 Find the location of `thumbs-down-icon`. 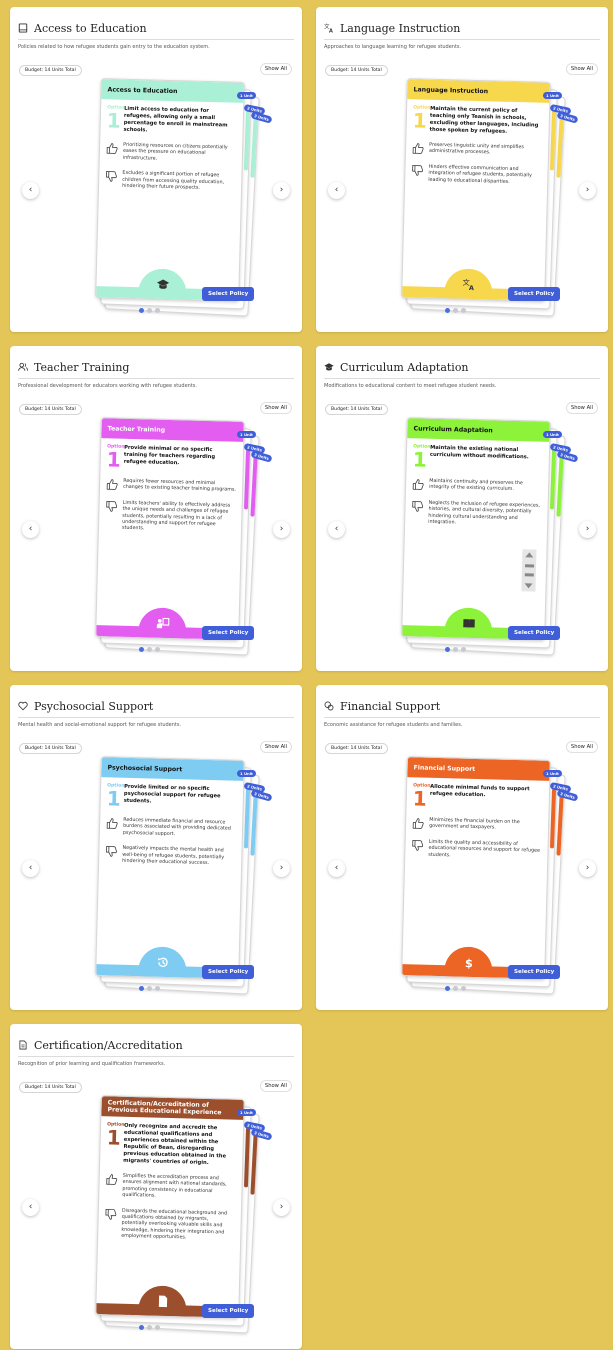

thumbs-down-icon is located at coordinates (111, 506).